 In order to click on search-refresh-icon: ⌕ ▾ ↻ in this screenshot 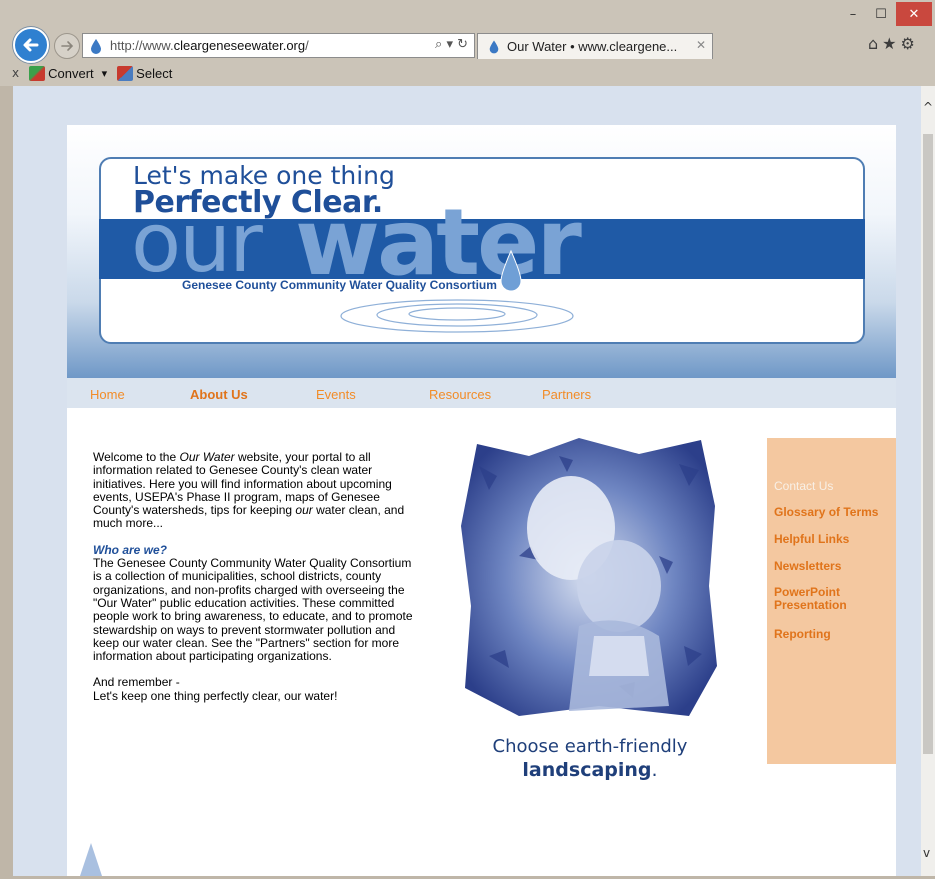, I will do `click(451, 44)`.